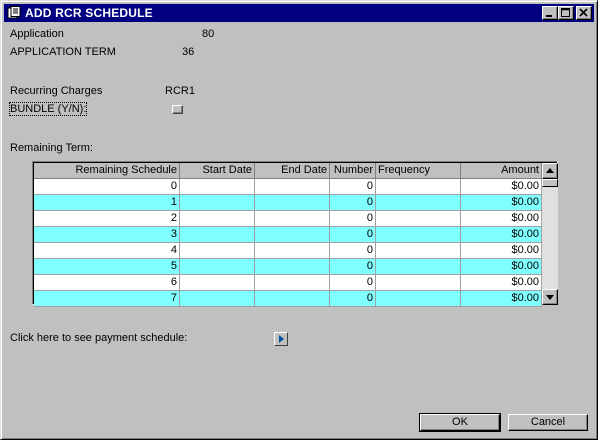 The height and width of the screenshot is (440, 598). I want to click on col-header-start-date: Start Date, so click(217, 171).